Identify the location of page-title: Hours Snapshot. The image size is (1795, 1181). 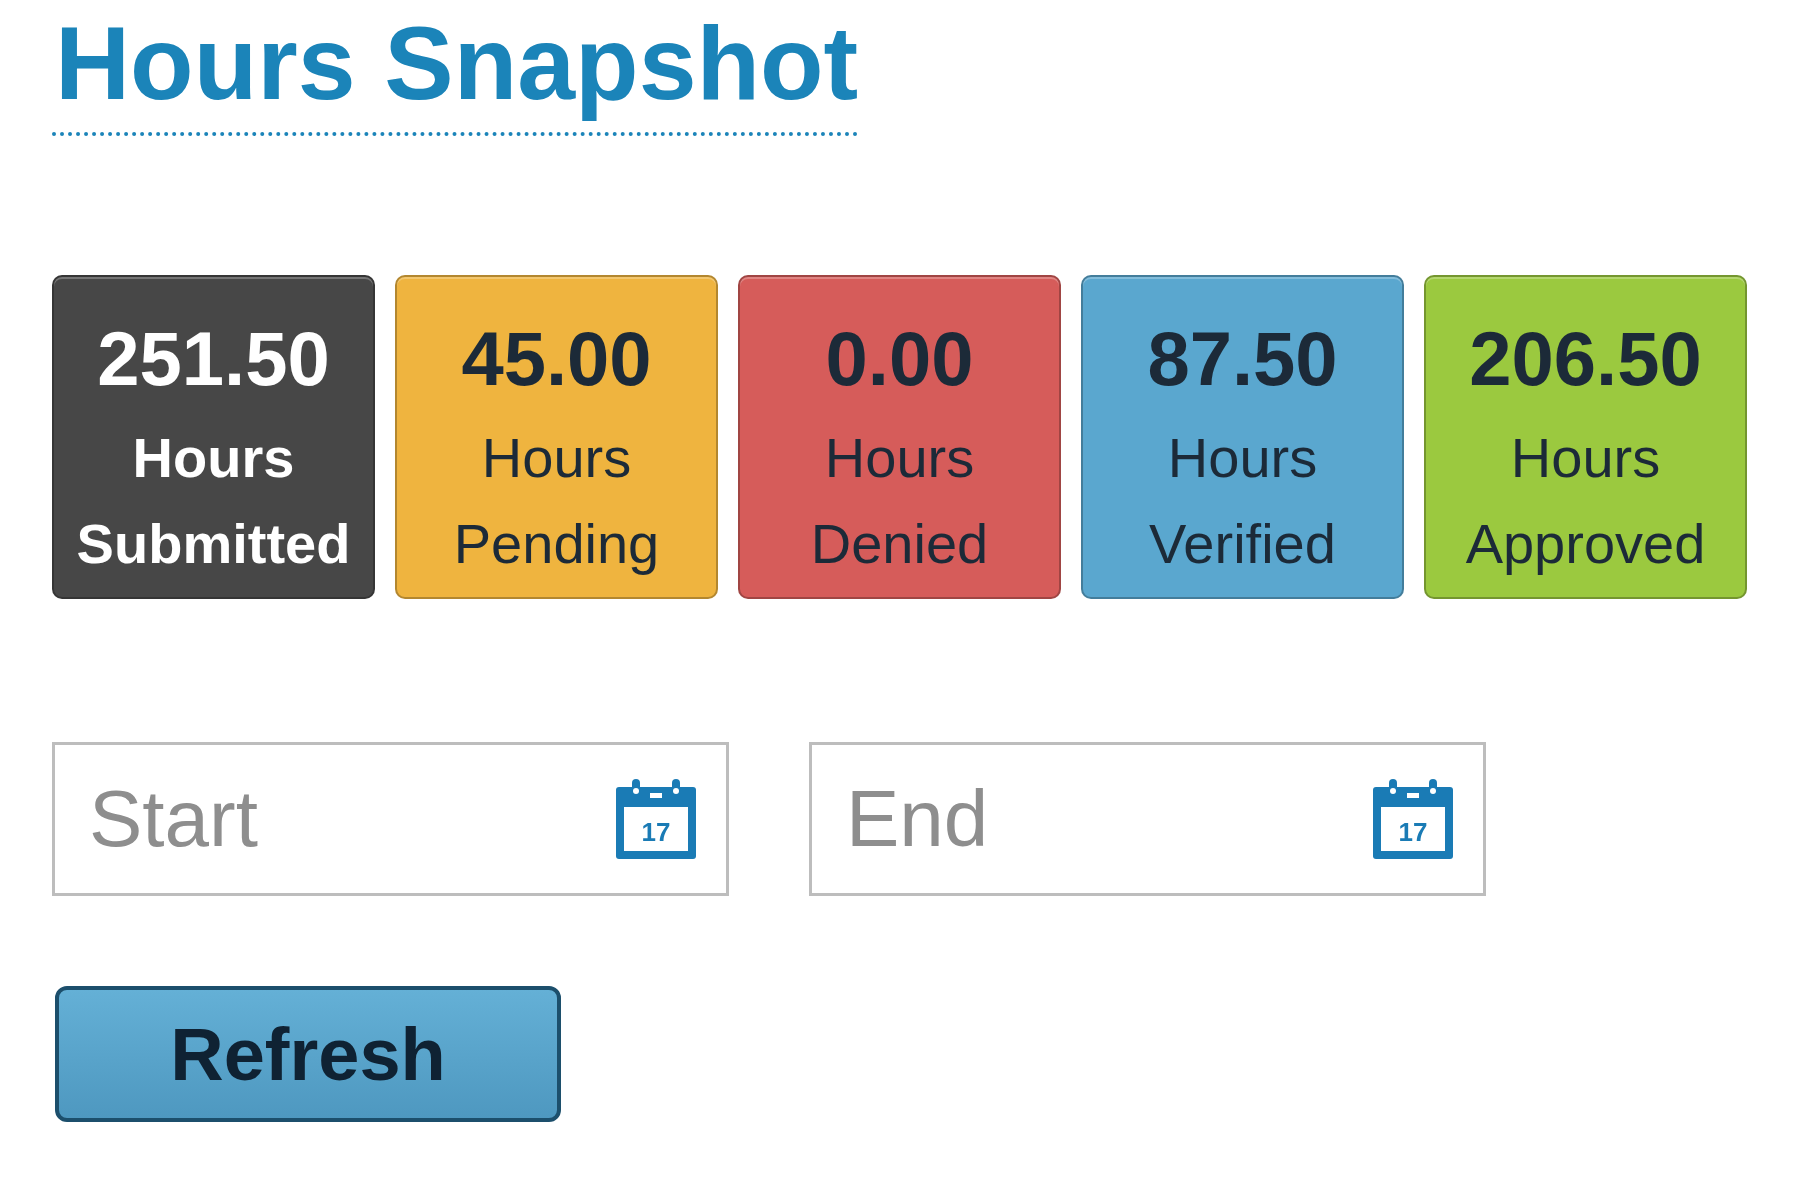
(455, 73).